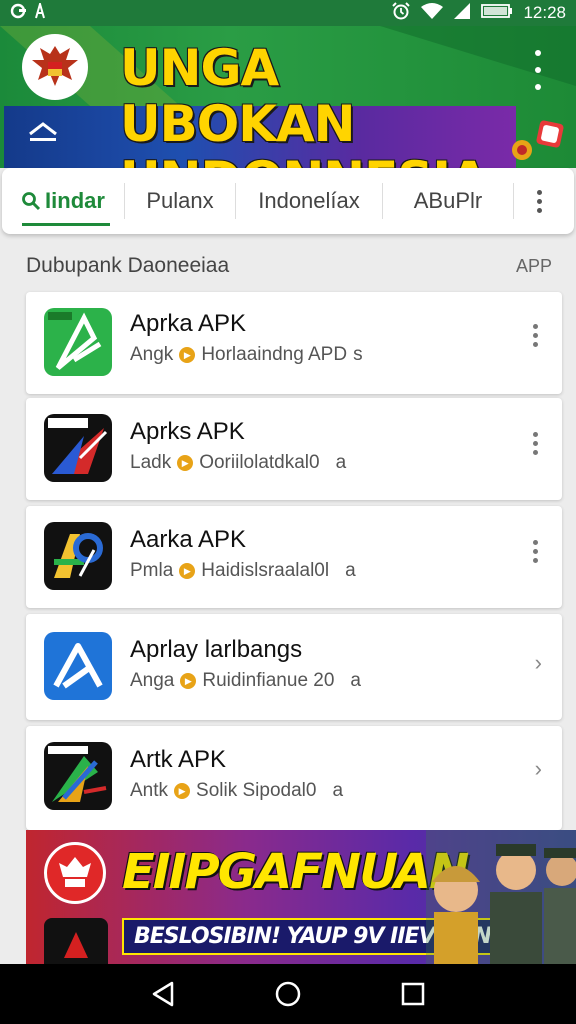 The width and height of the screenshot is (576, 1024). I want to click on tab-indonelax: Indonelíax, so click(309, 201).